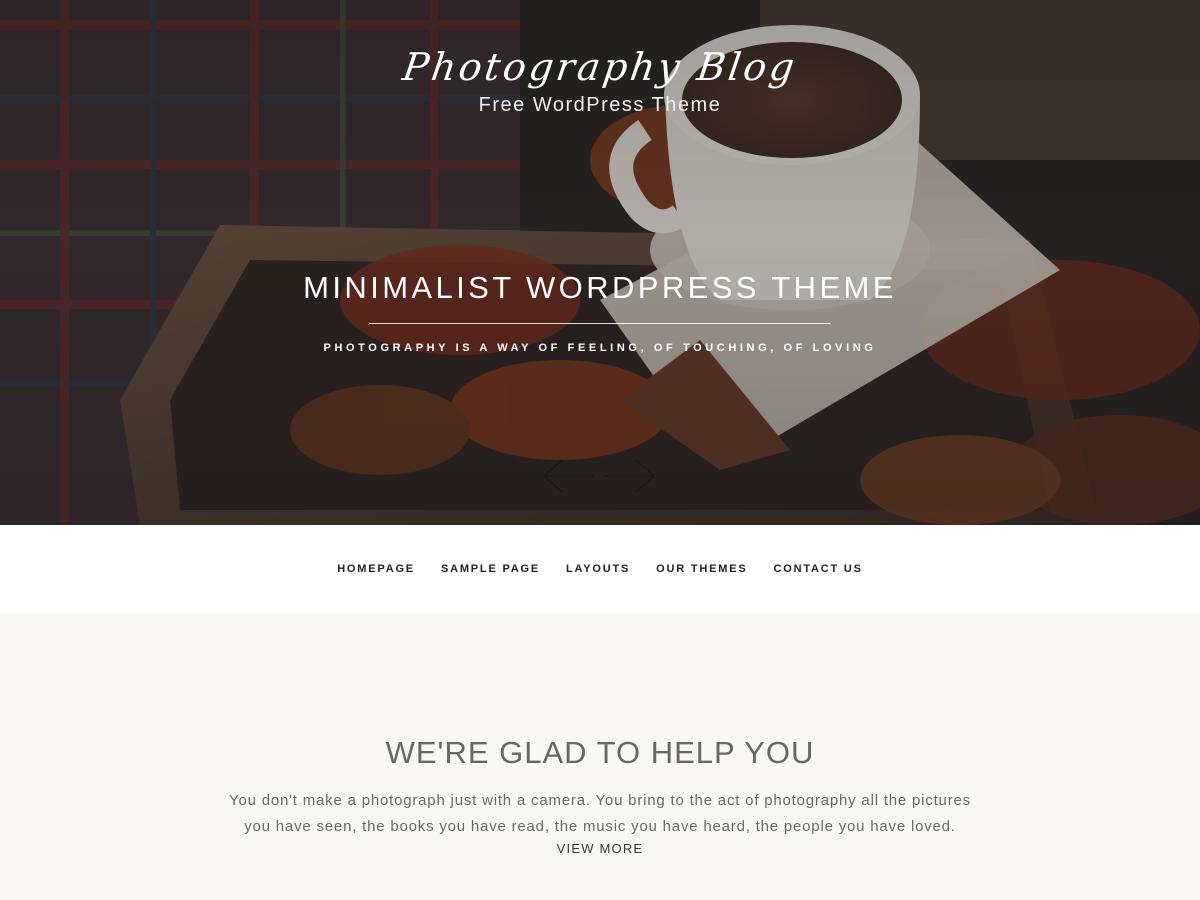  What do you see at coordinates (600, 287) in the screenshot?
I see `slide-title: MINIMALIST WORDPRESS THEME` at bounding box center [600, 287].